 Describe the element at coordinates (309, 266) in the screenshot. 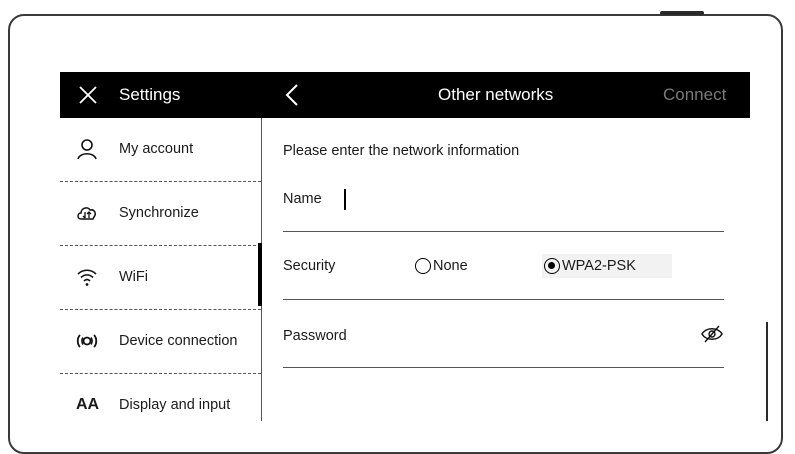

I see `security-label: Security` at that location.